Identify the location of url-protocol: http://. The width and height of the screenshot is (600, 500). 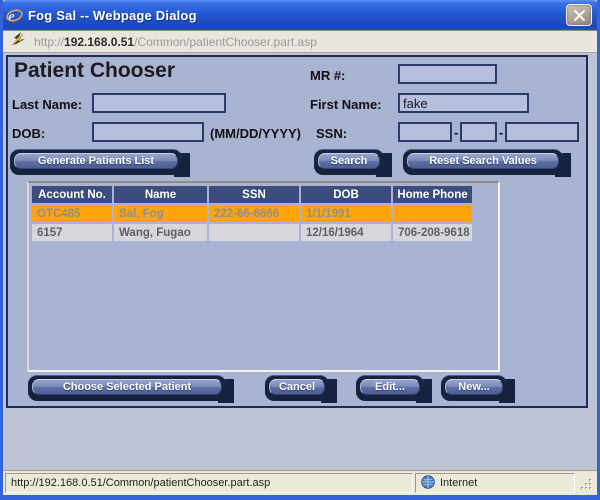
(49, 41).